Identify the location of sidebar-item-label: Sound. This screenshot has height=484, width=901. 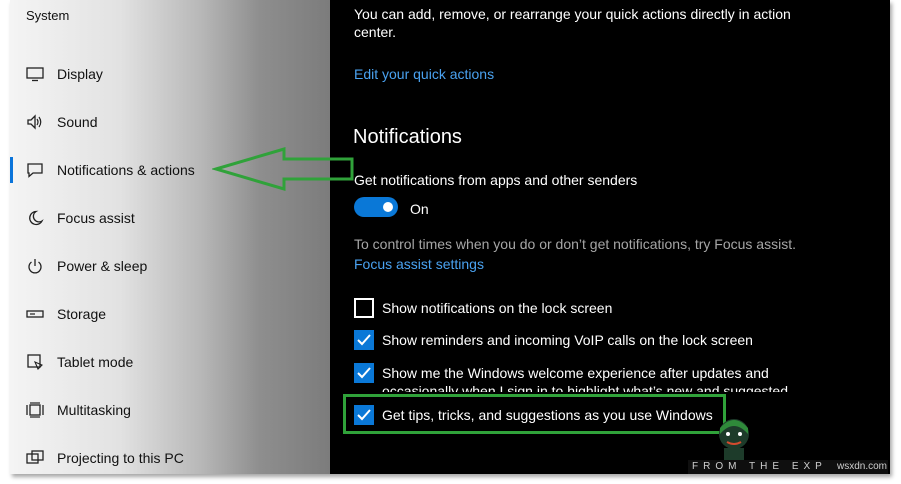
(77, 122).